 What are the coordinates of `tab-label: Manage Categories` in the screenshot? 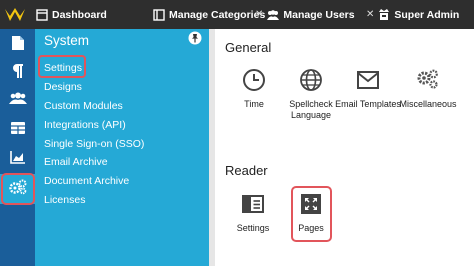 It's located at (217, 14).